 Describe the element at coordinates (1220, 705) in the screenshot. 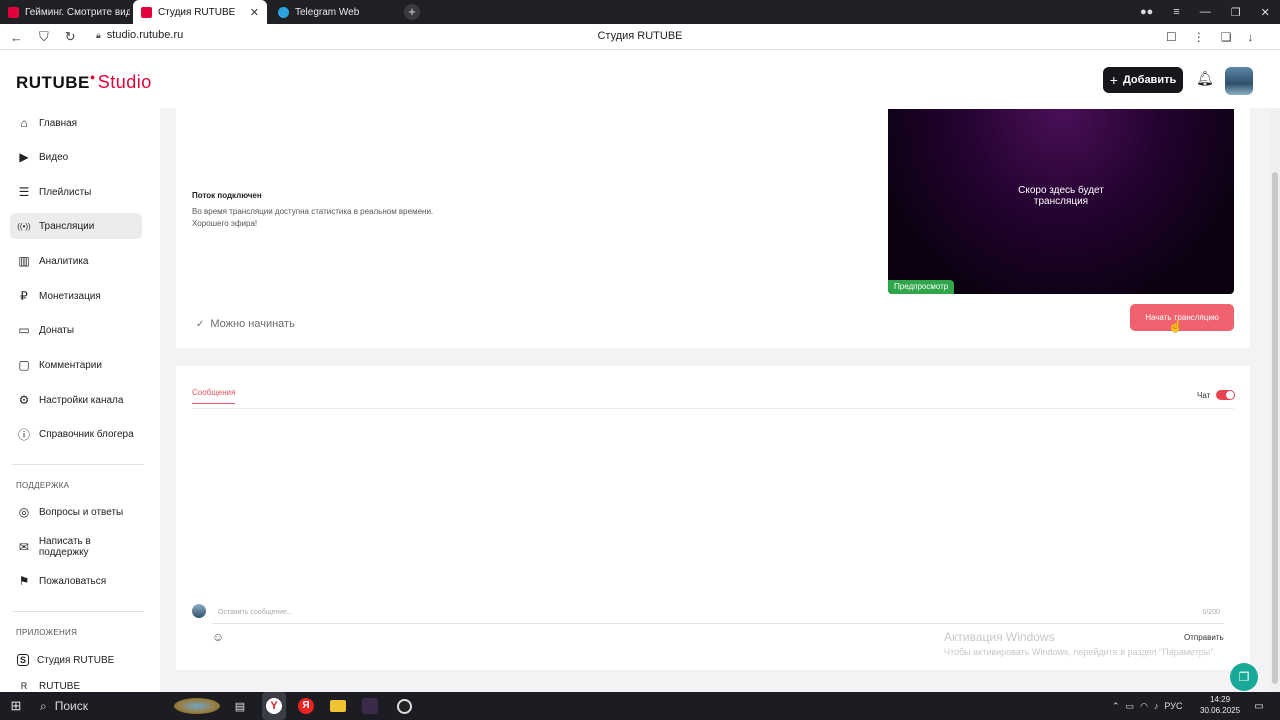

I see `taskbar-clock: 14:29 30.06.2025` at that location.